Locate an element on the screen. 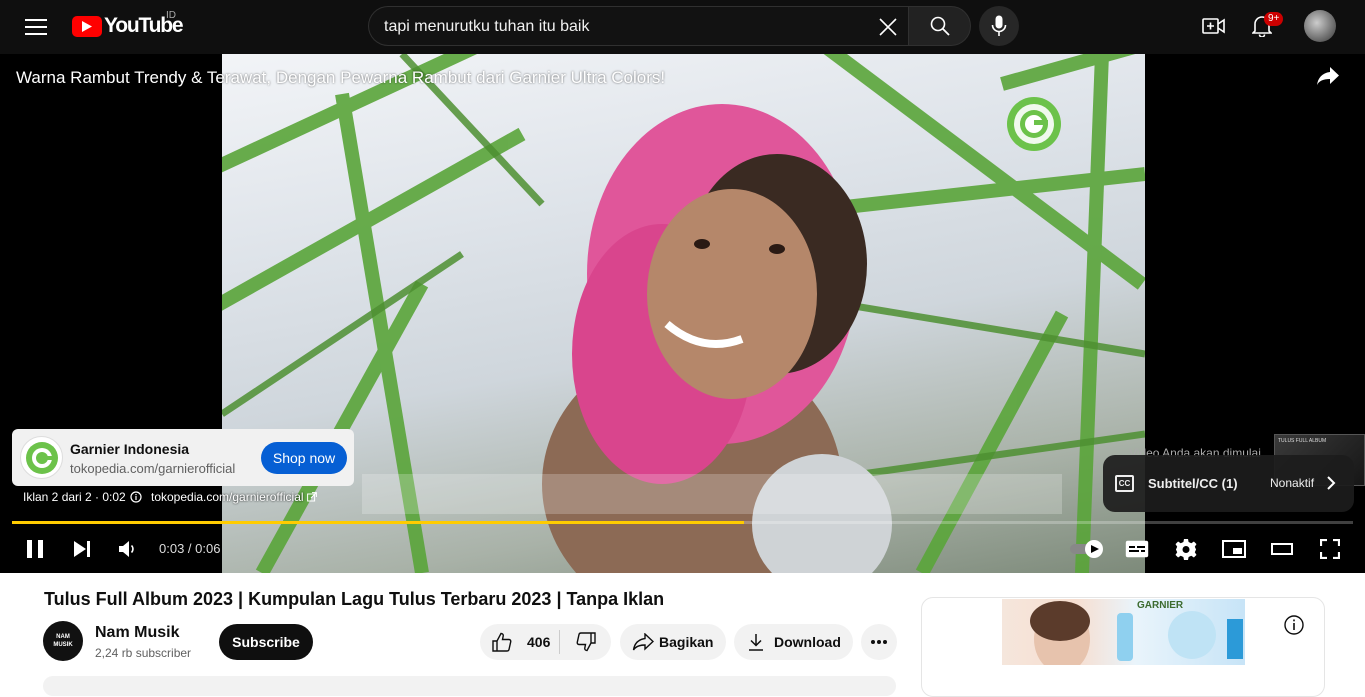 The height and width of the screenshot is (697, 1365). gear-icon is located at coordinates (1186, 549).